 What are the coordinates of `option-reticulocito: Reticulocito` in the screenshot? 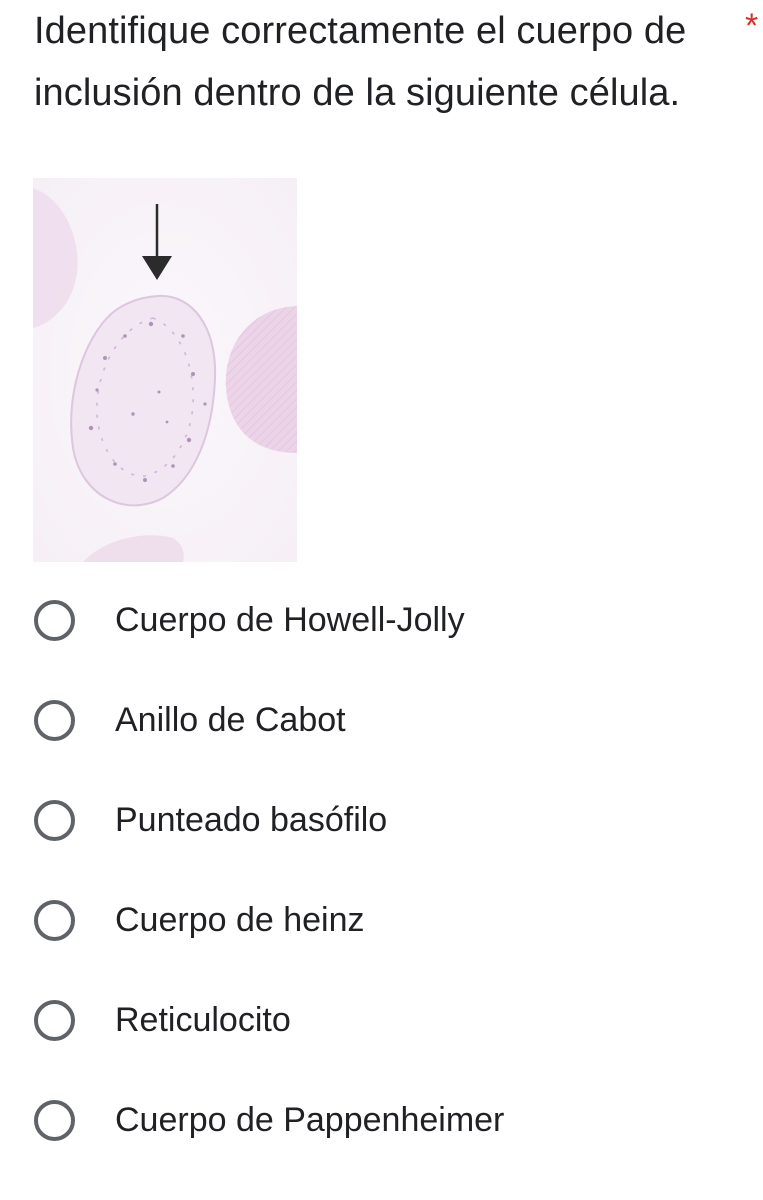 It's located at (384, 1050).